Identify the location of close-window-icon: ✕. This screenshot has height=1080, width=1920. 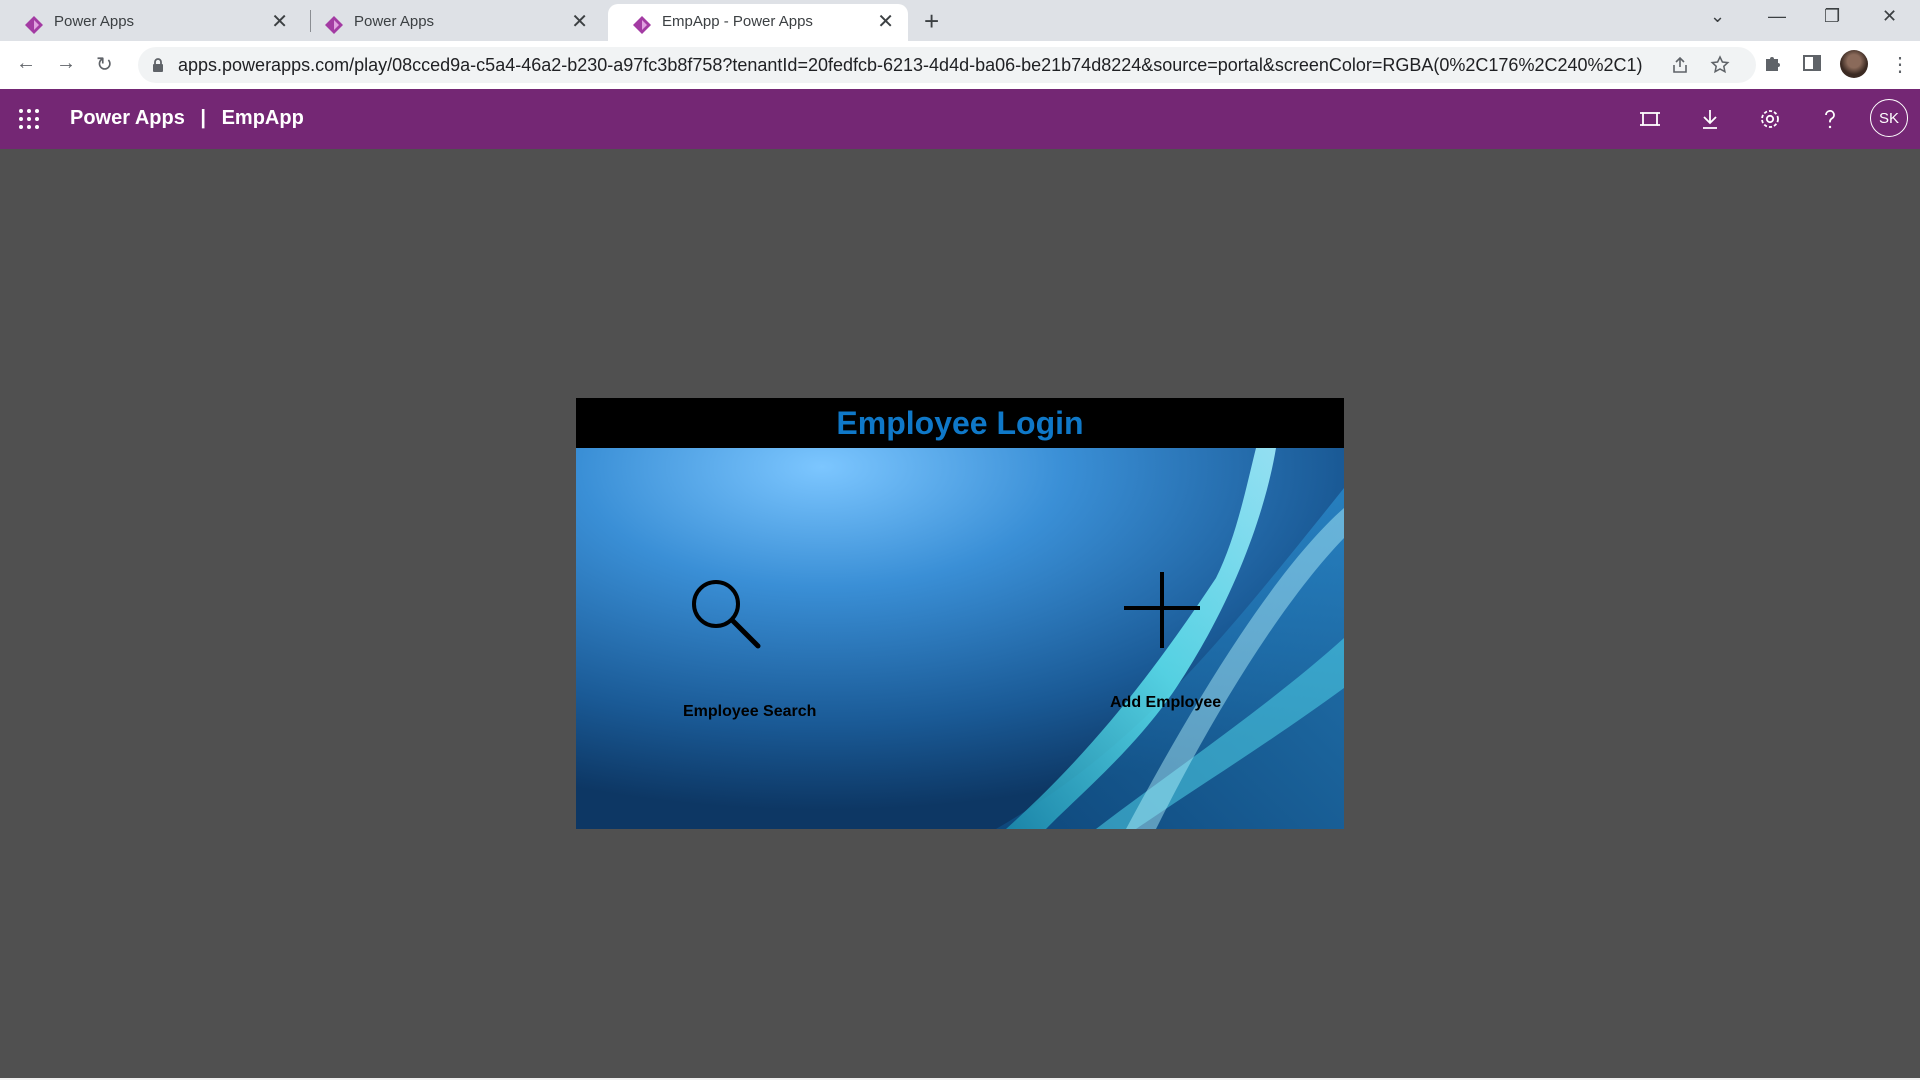
(1889, 16).